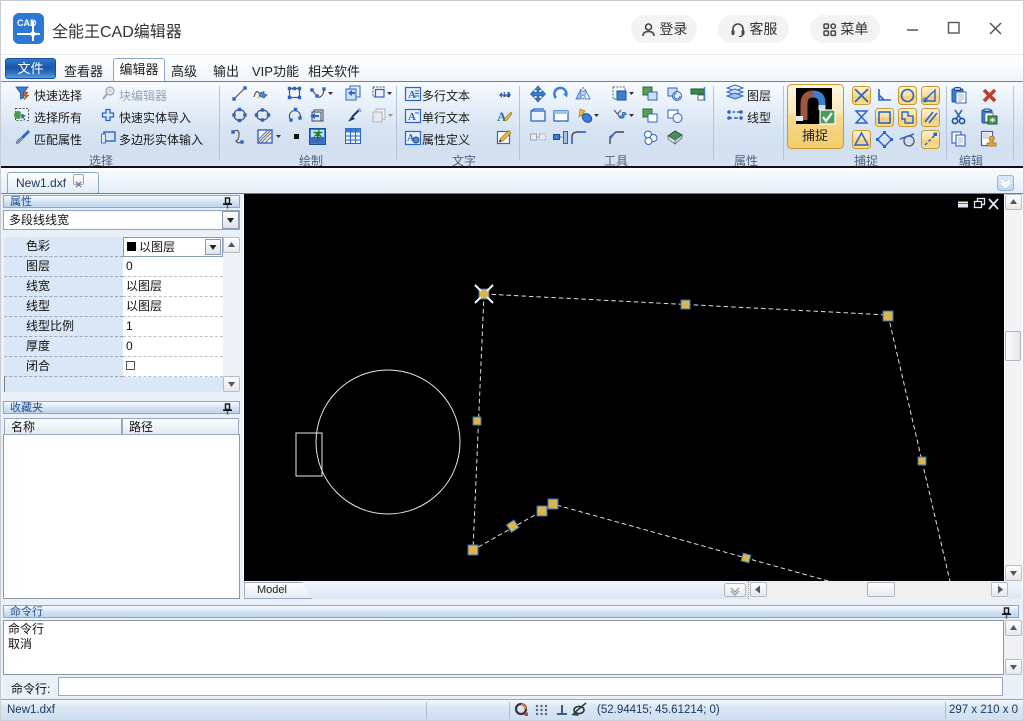 The width and height of the screenshot is (1024, 721). Describe the element at coordinates (815, 135) in the screenshot. I see `svg-text: 捕捉` at that location.